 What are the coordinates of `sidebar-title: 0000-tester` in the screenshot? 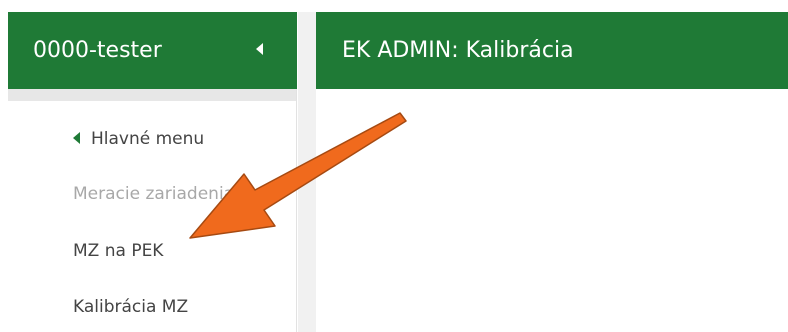 It's located at (97, 50).